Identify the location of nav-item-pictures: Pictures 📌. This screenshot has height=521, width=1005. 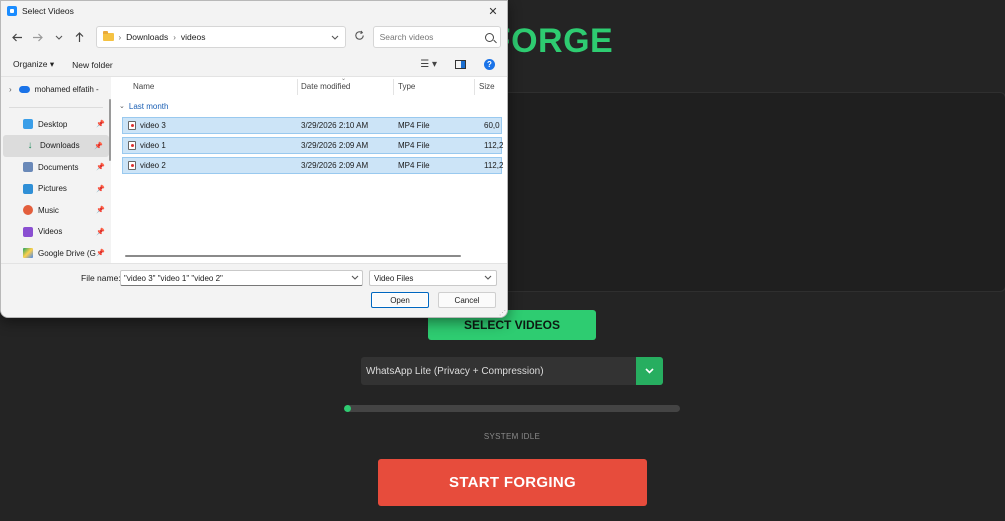
(56, 189).